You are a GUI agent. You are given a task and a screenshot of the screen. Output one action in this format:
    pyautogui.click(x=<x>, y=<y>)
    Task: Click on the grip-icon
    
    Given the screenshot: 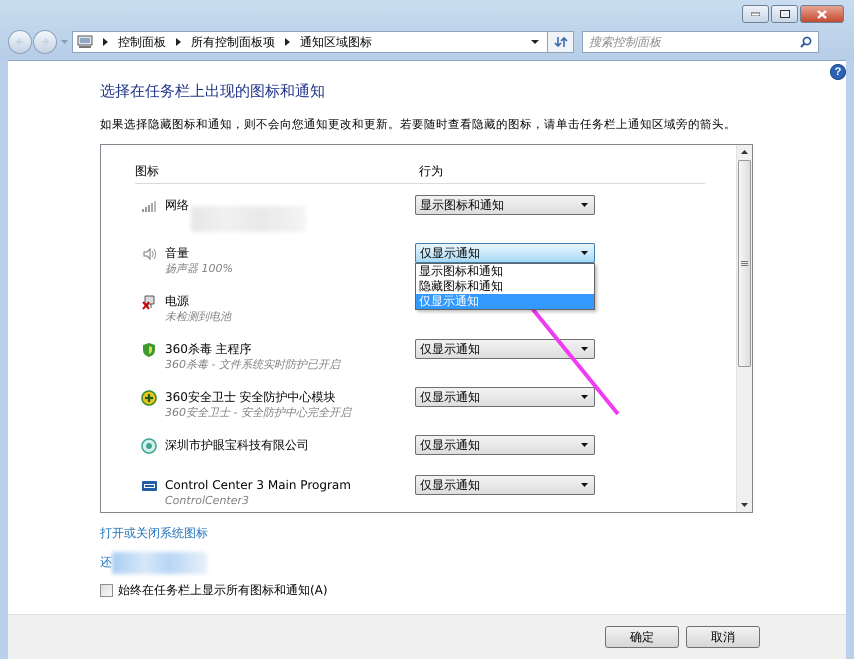 What is the action you would take?
    pyautogui.click(x=744, y=263)
    